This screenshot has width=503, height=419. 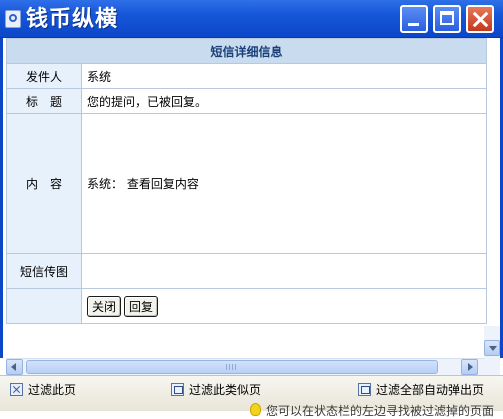 What do you see at coordinates (255, 409) in the screenshot?
I see `bulb-icon` at bounding box center [255, 409].